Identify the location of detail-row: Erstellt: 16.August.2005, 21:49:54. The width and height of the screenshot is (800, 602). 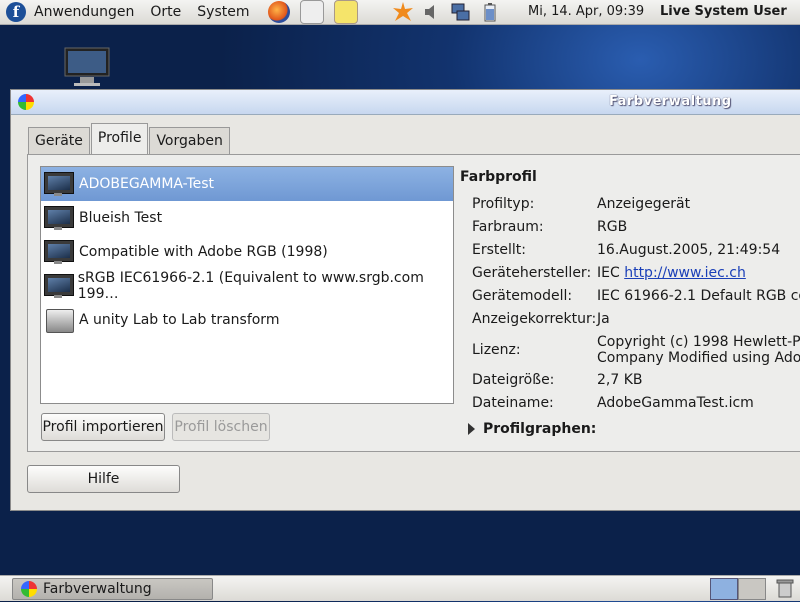
(630, 250).